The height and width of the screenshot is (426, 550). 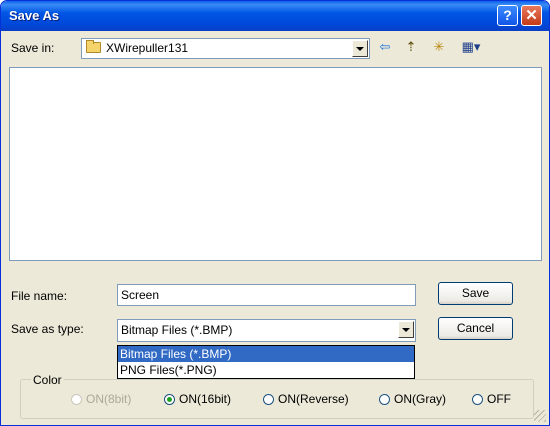 What do you see at coordinates (266, 330) in the screenshot?
I see `save-as-type-combo: Bitmap Files (*.BMP)` at bounding box center [266, 330].